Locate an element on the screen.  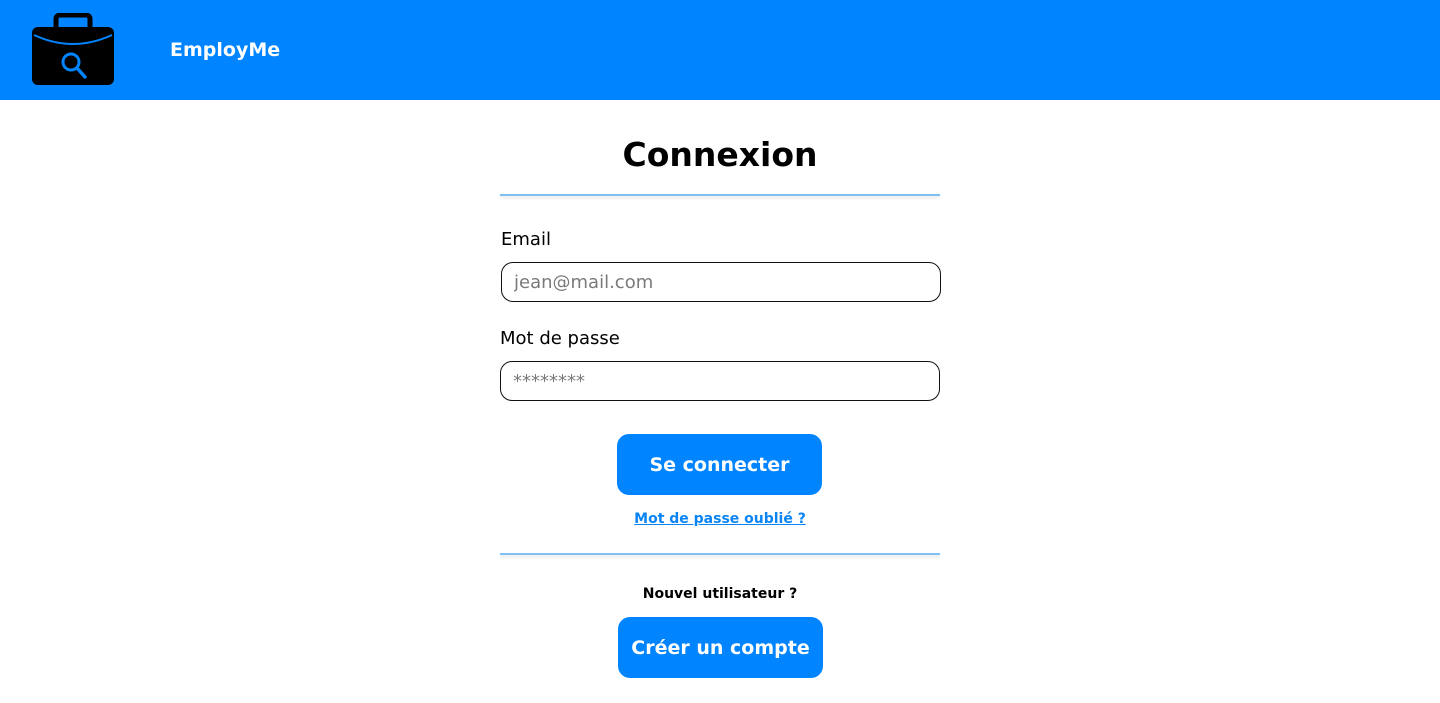
bottom-divider is located at coordinates (720, 554).